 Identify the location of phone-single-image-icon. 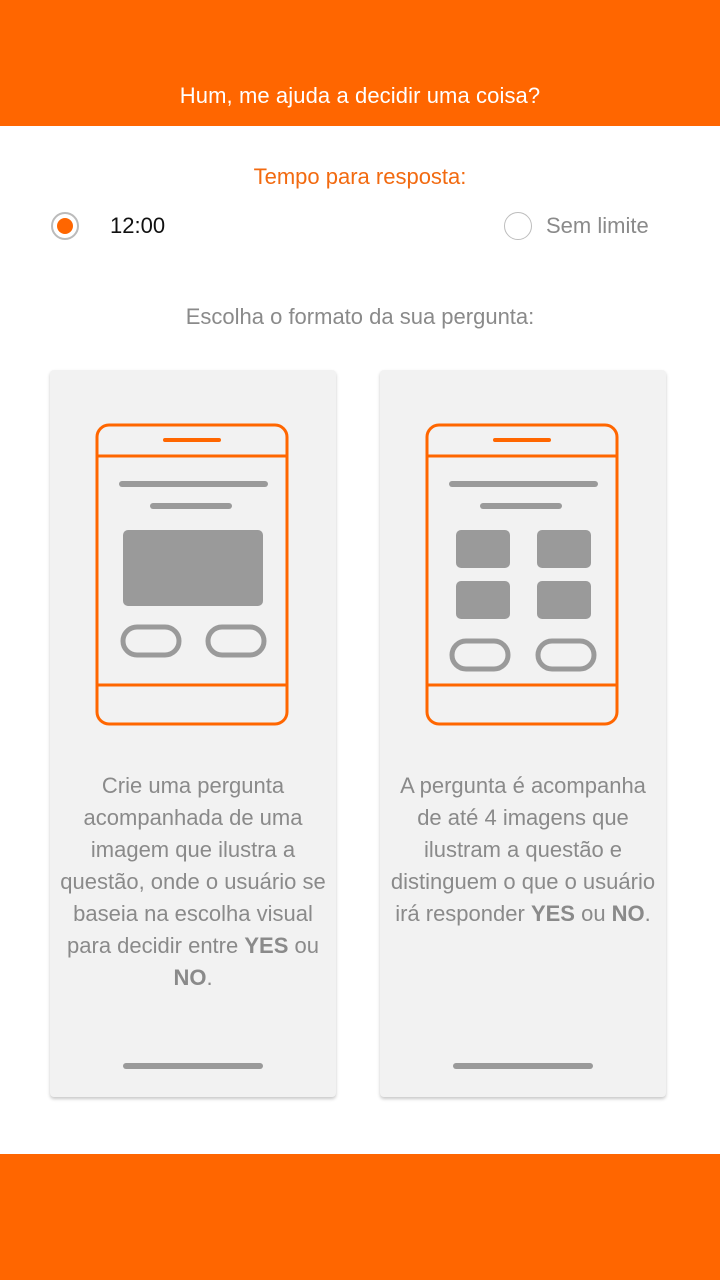
(192, 574).